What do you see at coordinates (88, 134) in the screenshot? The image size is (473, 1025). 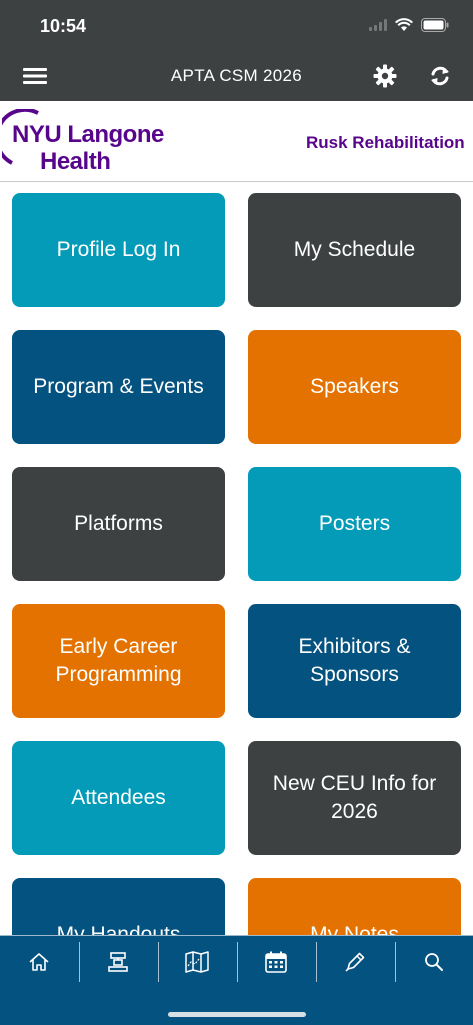 I see `logo-line1: NYU Langone` at bounding box center [88, 134].